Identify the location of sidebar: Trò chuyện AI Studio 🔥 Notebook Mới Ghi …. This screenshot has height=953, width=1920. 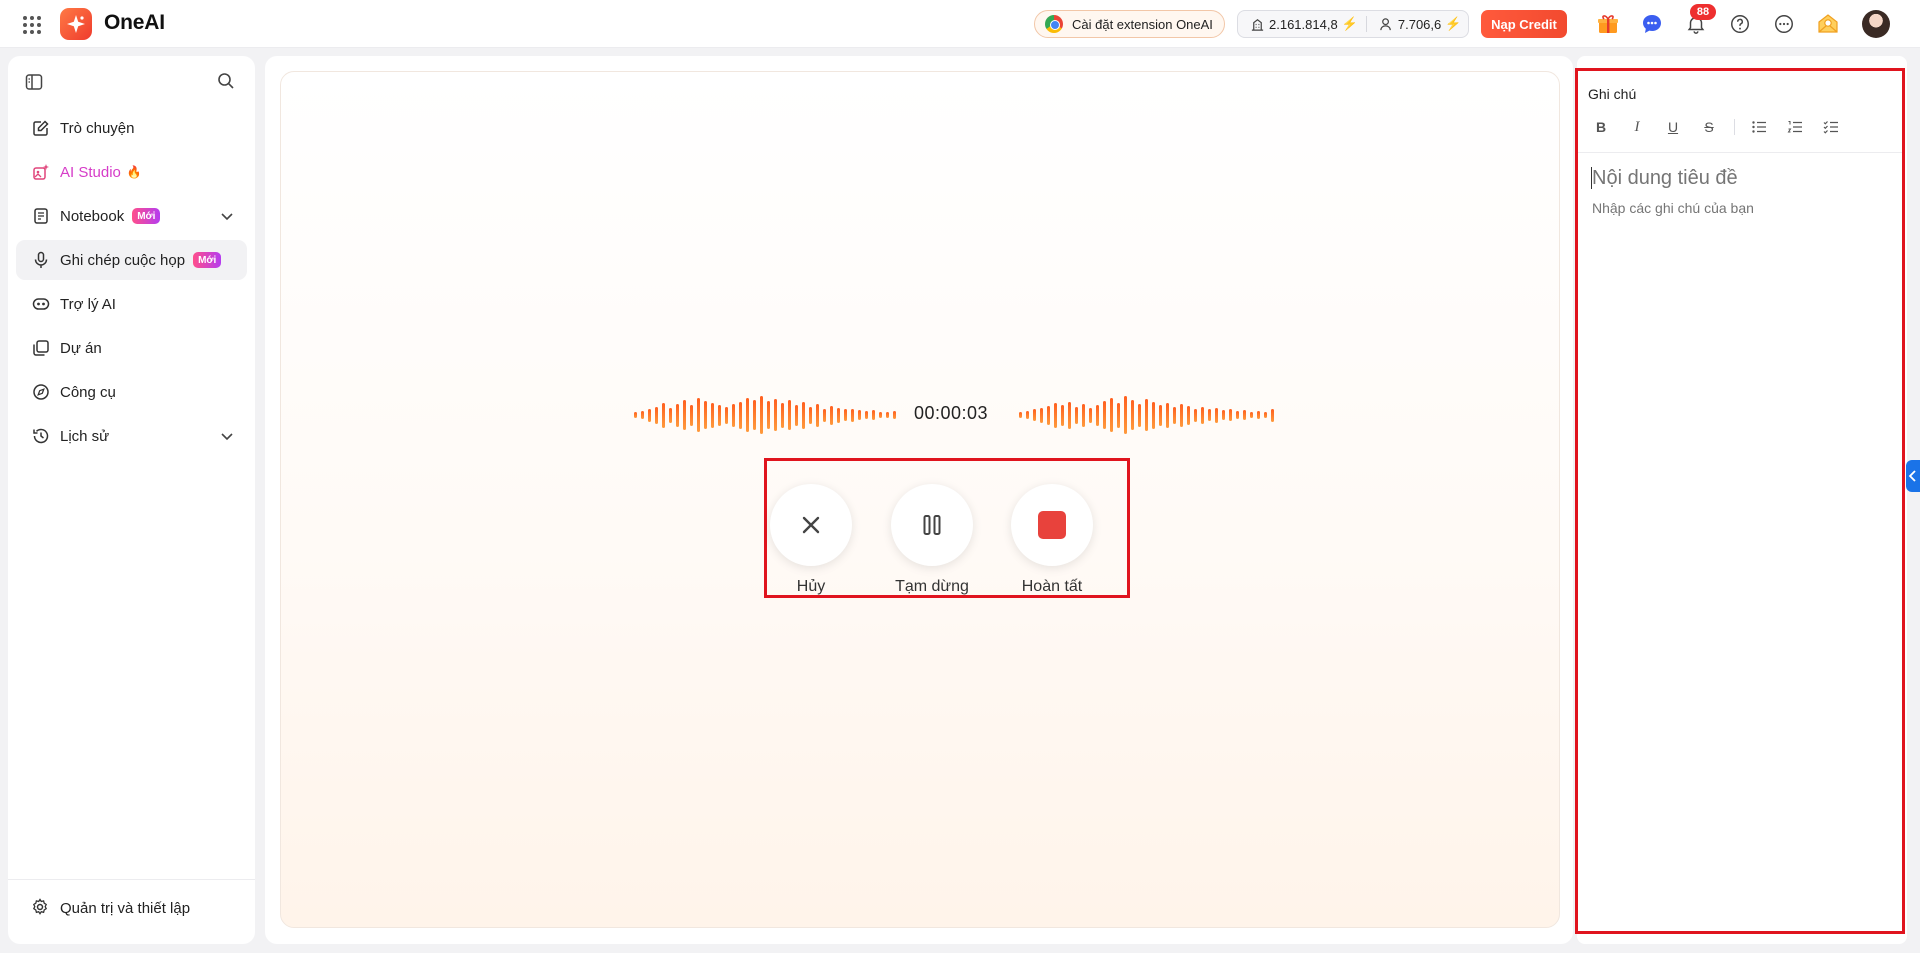
(131, 500).